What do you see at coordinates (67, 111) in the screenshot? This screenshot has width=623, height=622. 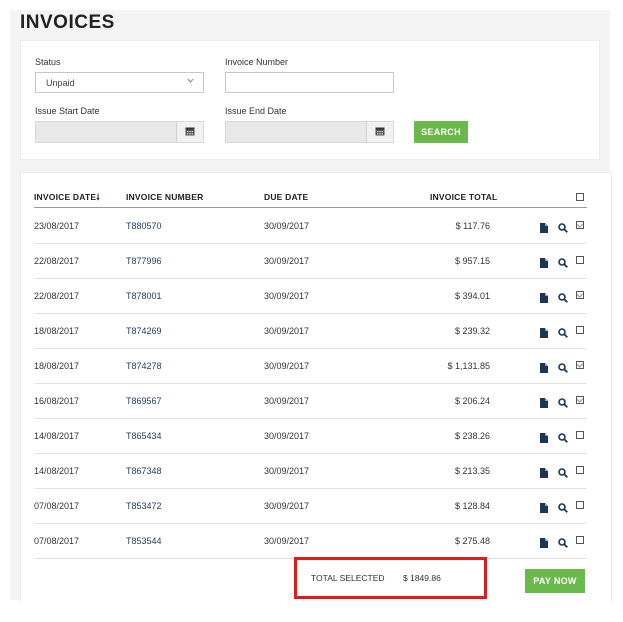 I see `issue-start-date-label: Issue Start Date` at bounding box center [67, 111].